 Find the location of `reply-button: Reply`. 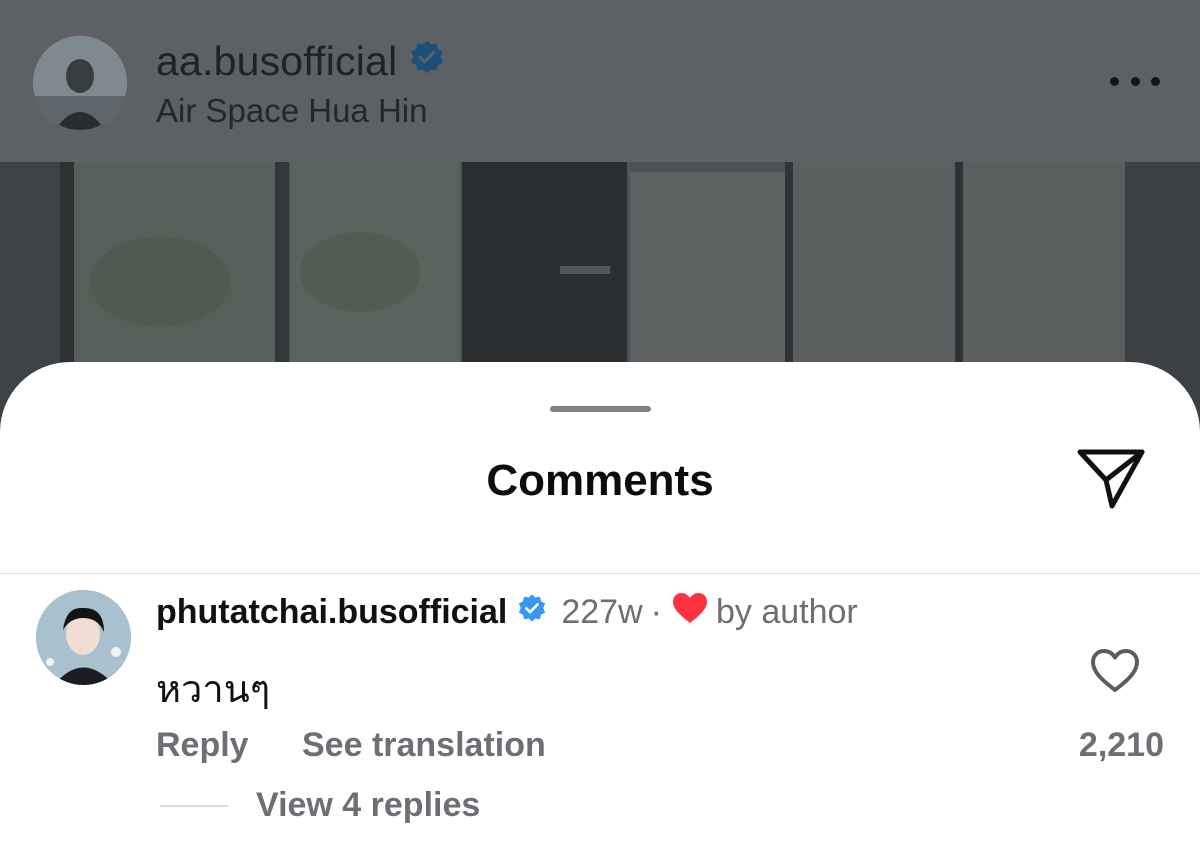

reply-button: Reply is located at coordinates (202, 745).